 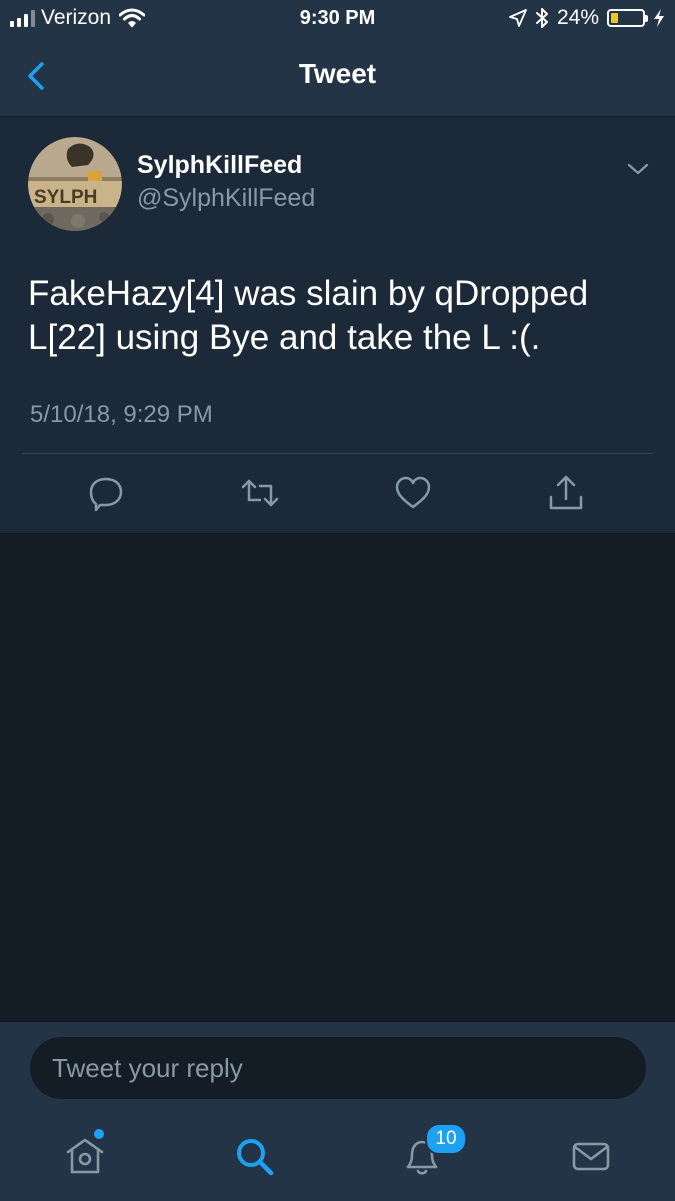 I want to click on display-name: SylphKillFeed, so click(x=219, y=165).